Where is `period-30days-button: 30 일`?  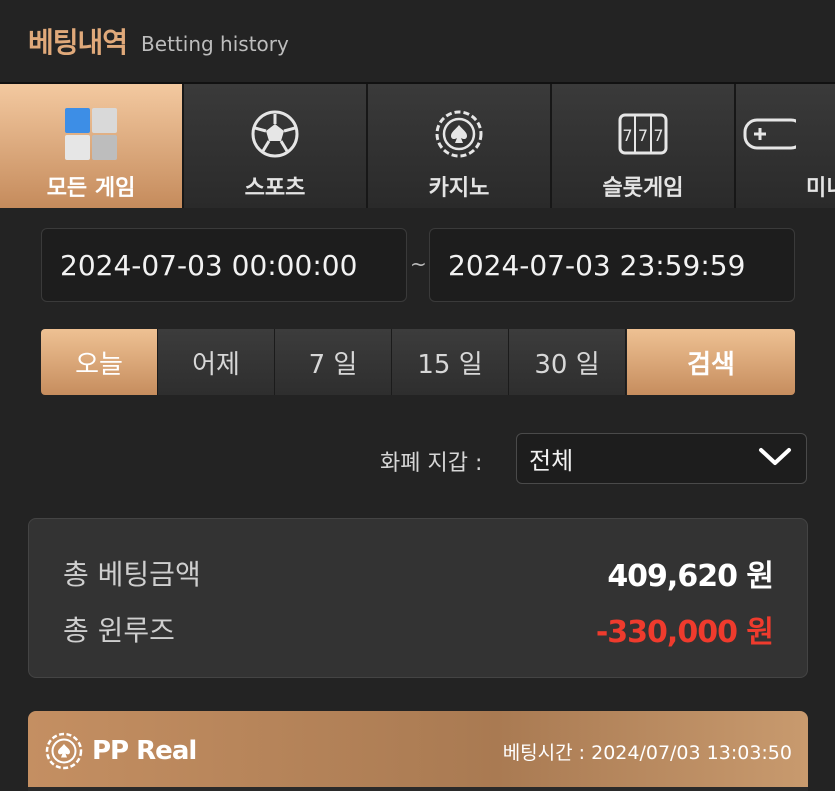 period-30days-button: 30 일 is located at coordinates (567, 362).